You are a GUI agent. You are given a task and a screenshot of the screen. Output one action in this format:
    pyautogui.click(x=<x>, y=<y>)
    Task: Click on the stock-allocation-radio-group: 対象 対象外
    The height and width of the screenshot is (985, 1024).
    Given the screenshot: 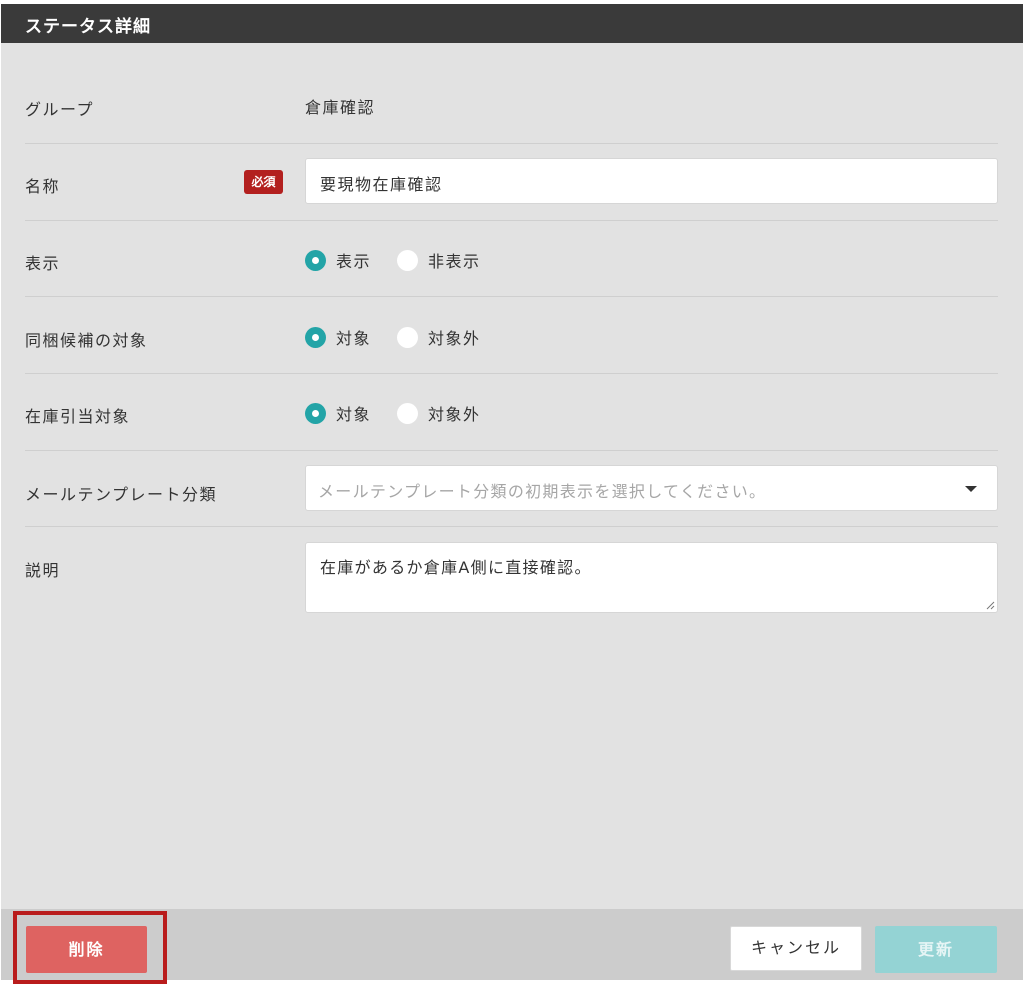 What is the action you would take?
    pyautogui.click(x=406, y=413)
    